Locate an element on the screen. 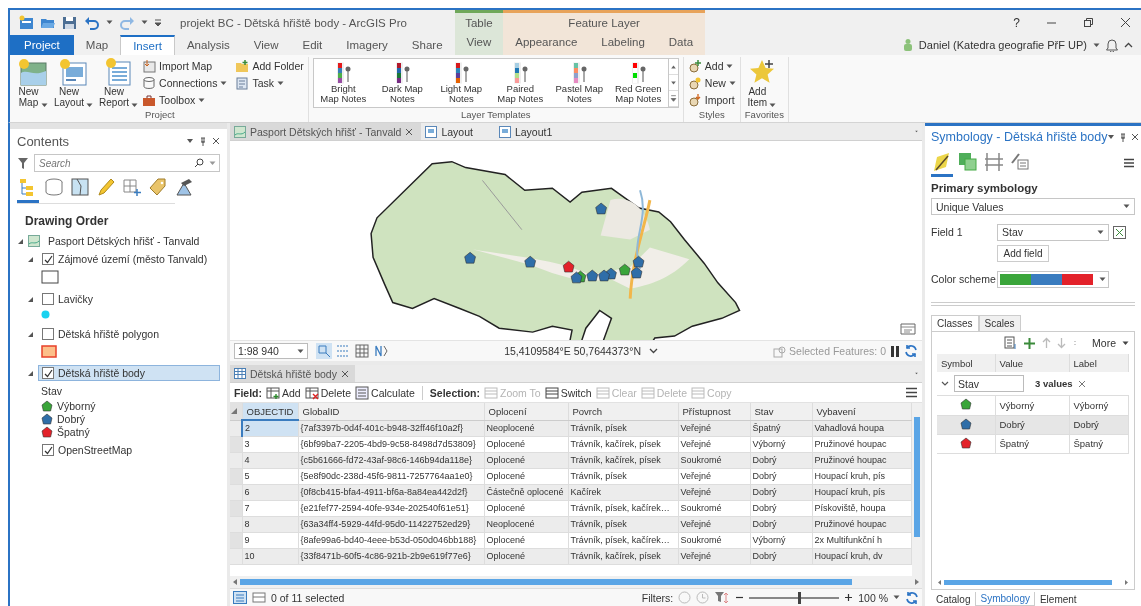 The image size is (1141, 606). tab: Scales is located at coordinates (999, 323).